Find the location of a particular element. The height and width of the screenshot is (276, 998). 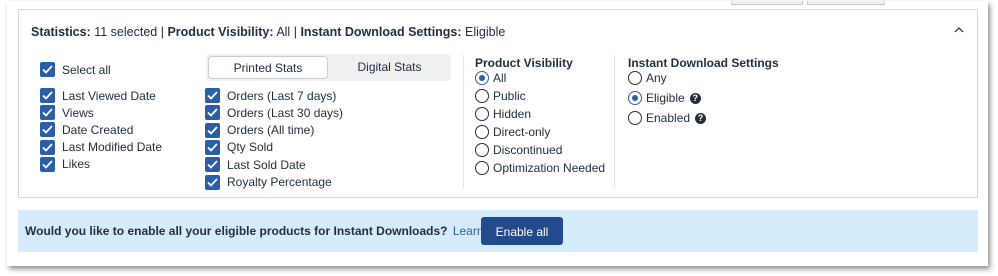

stat-option-checkbox: Last Viewed Date is located at coordinates (98, 95).